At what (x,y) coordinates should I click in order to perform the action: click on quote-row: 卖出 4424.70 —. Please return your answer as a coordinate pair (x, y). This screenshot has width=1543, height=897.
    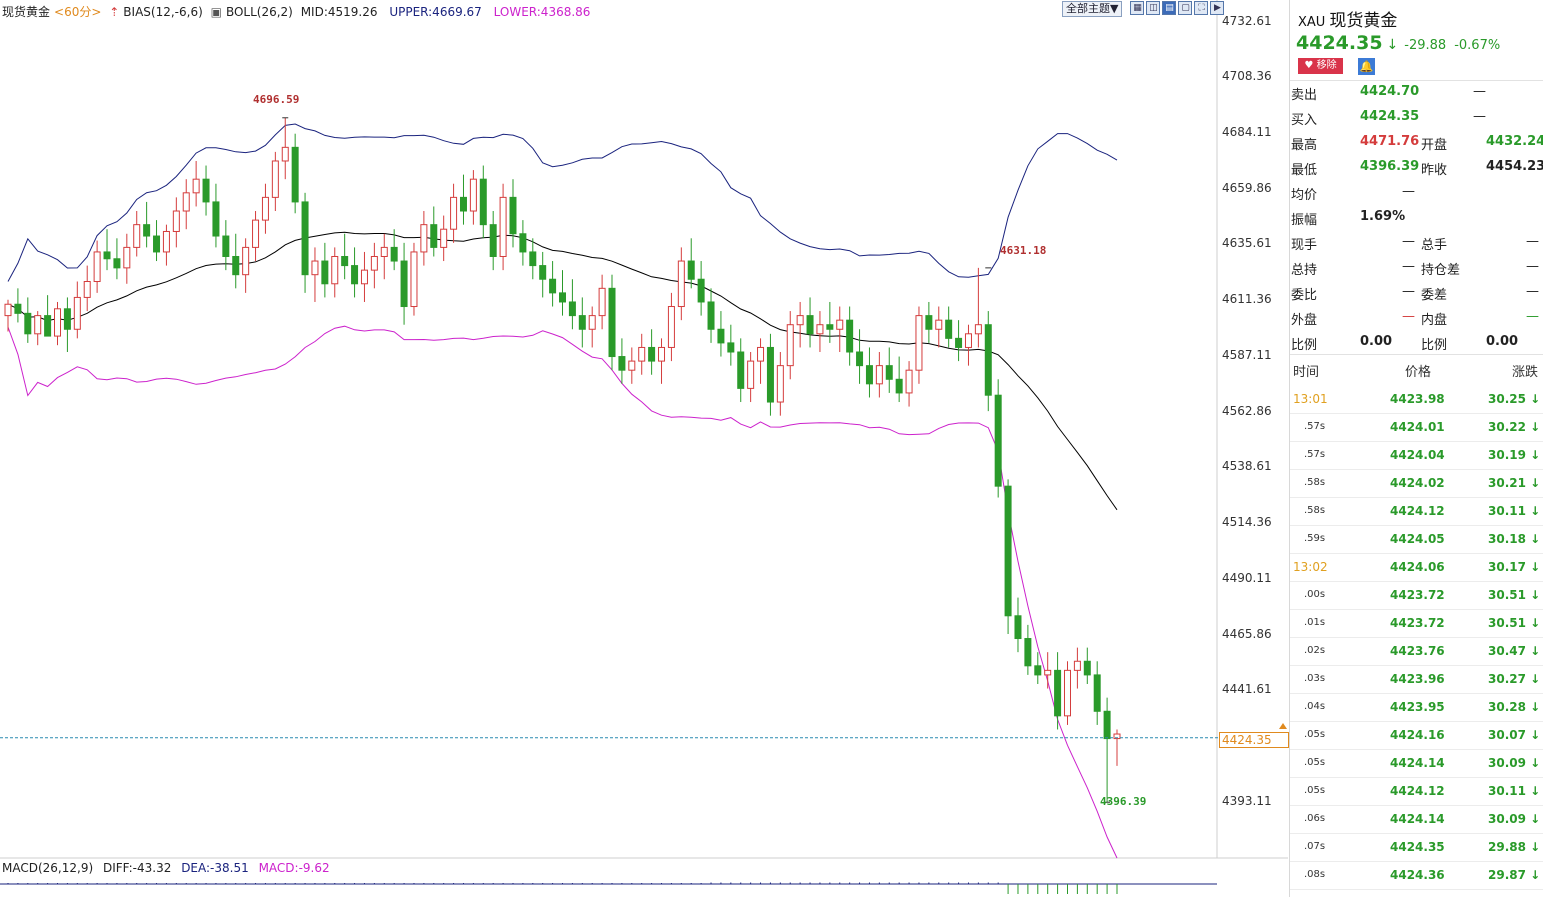
    Looking at the image, I should click on (1416, 92).